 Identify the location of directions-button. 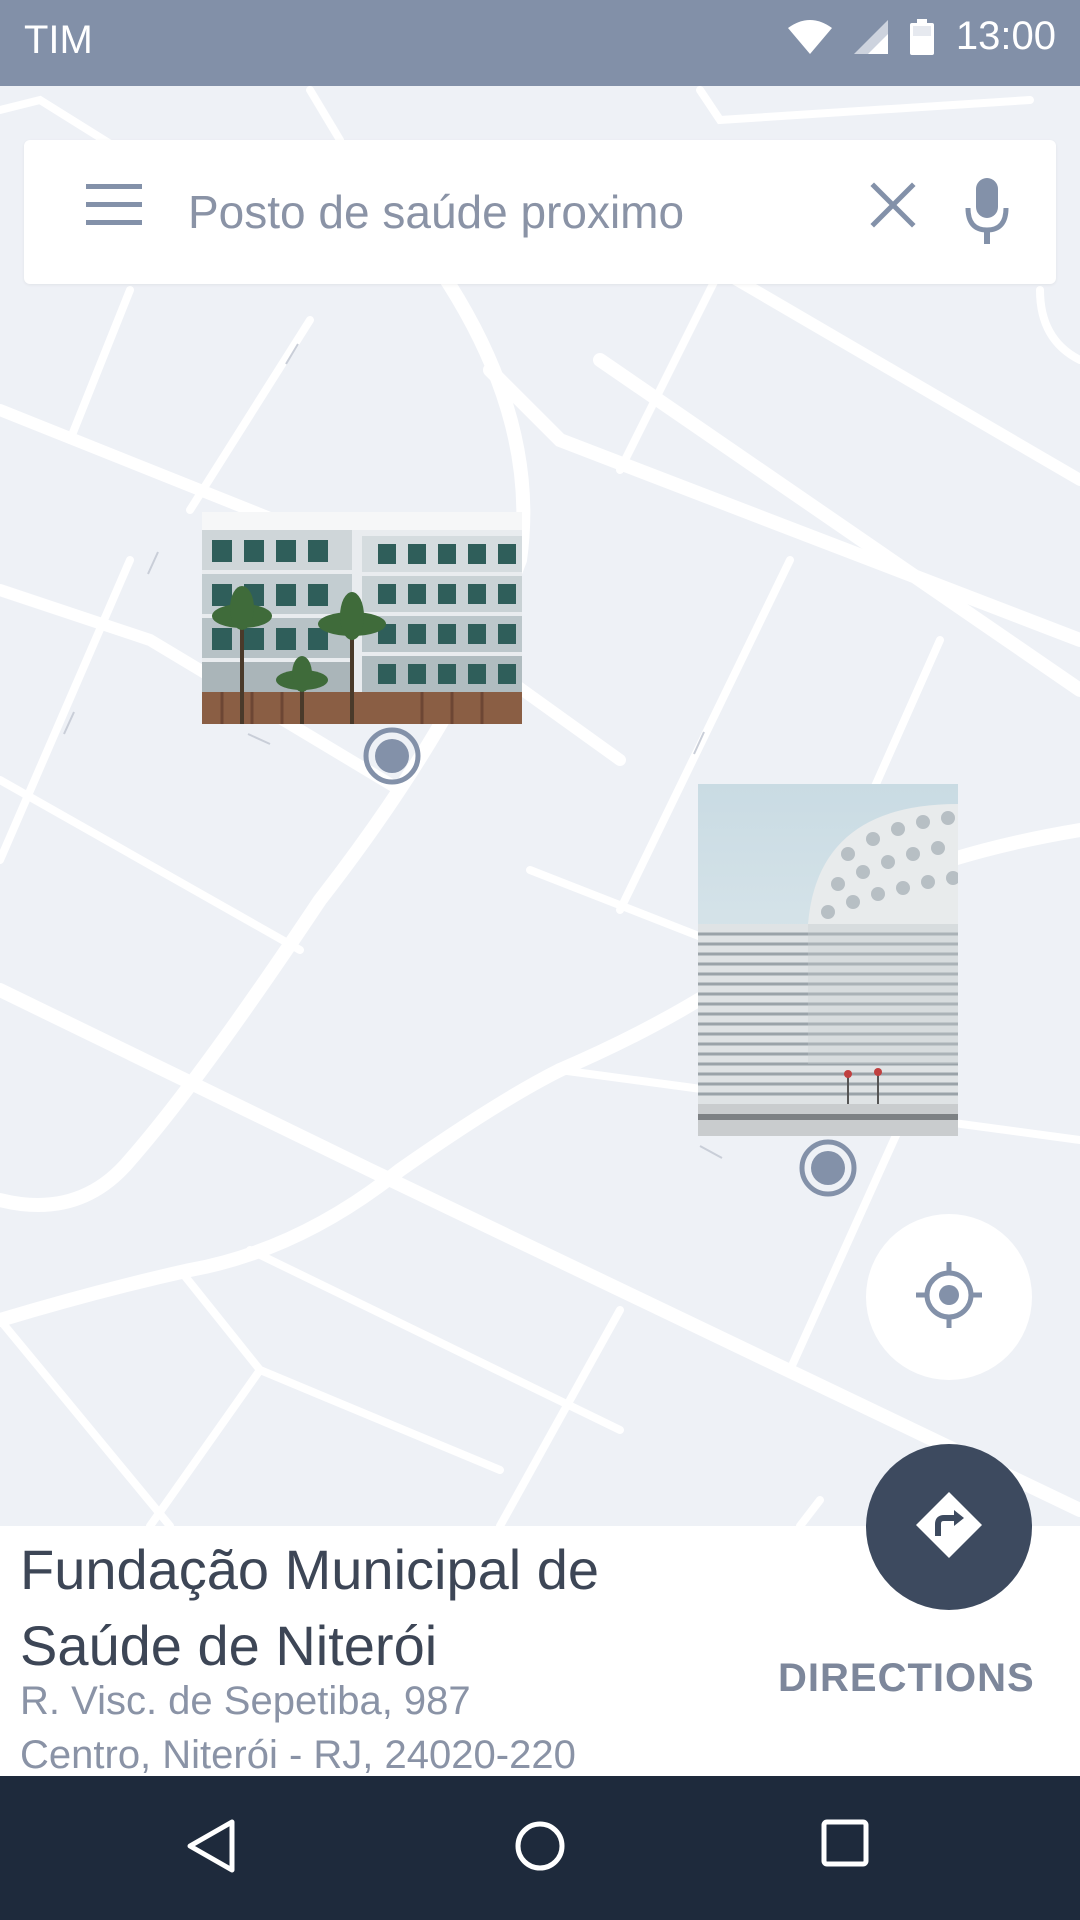
(949, 1527).